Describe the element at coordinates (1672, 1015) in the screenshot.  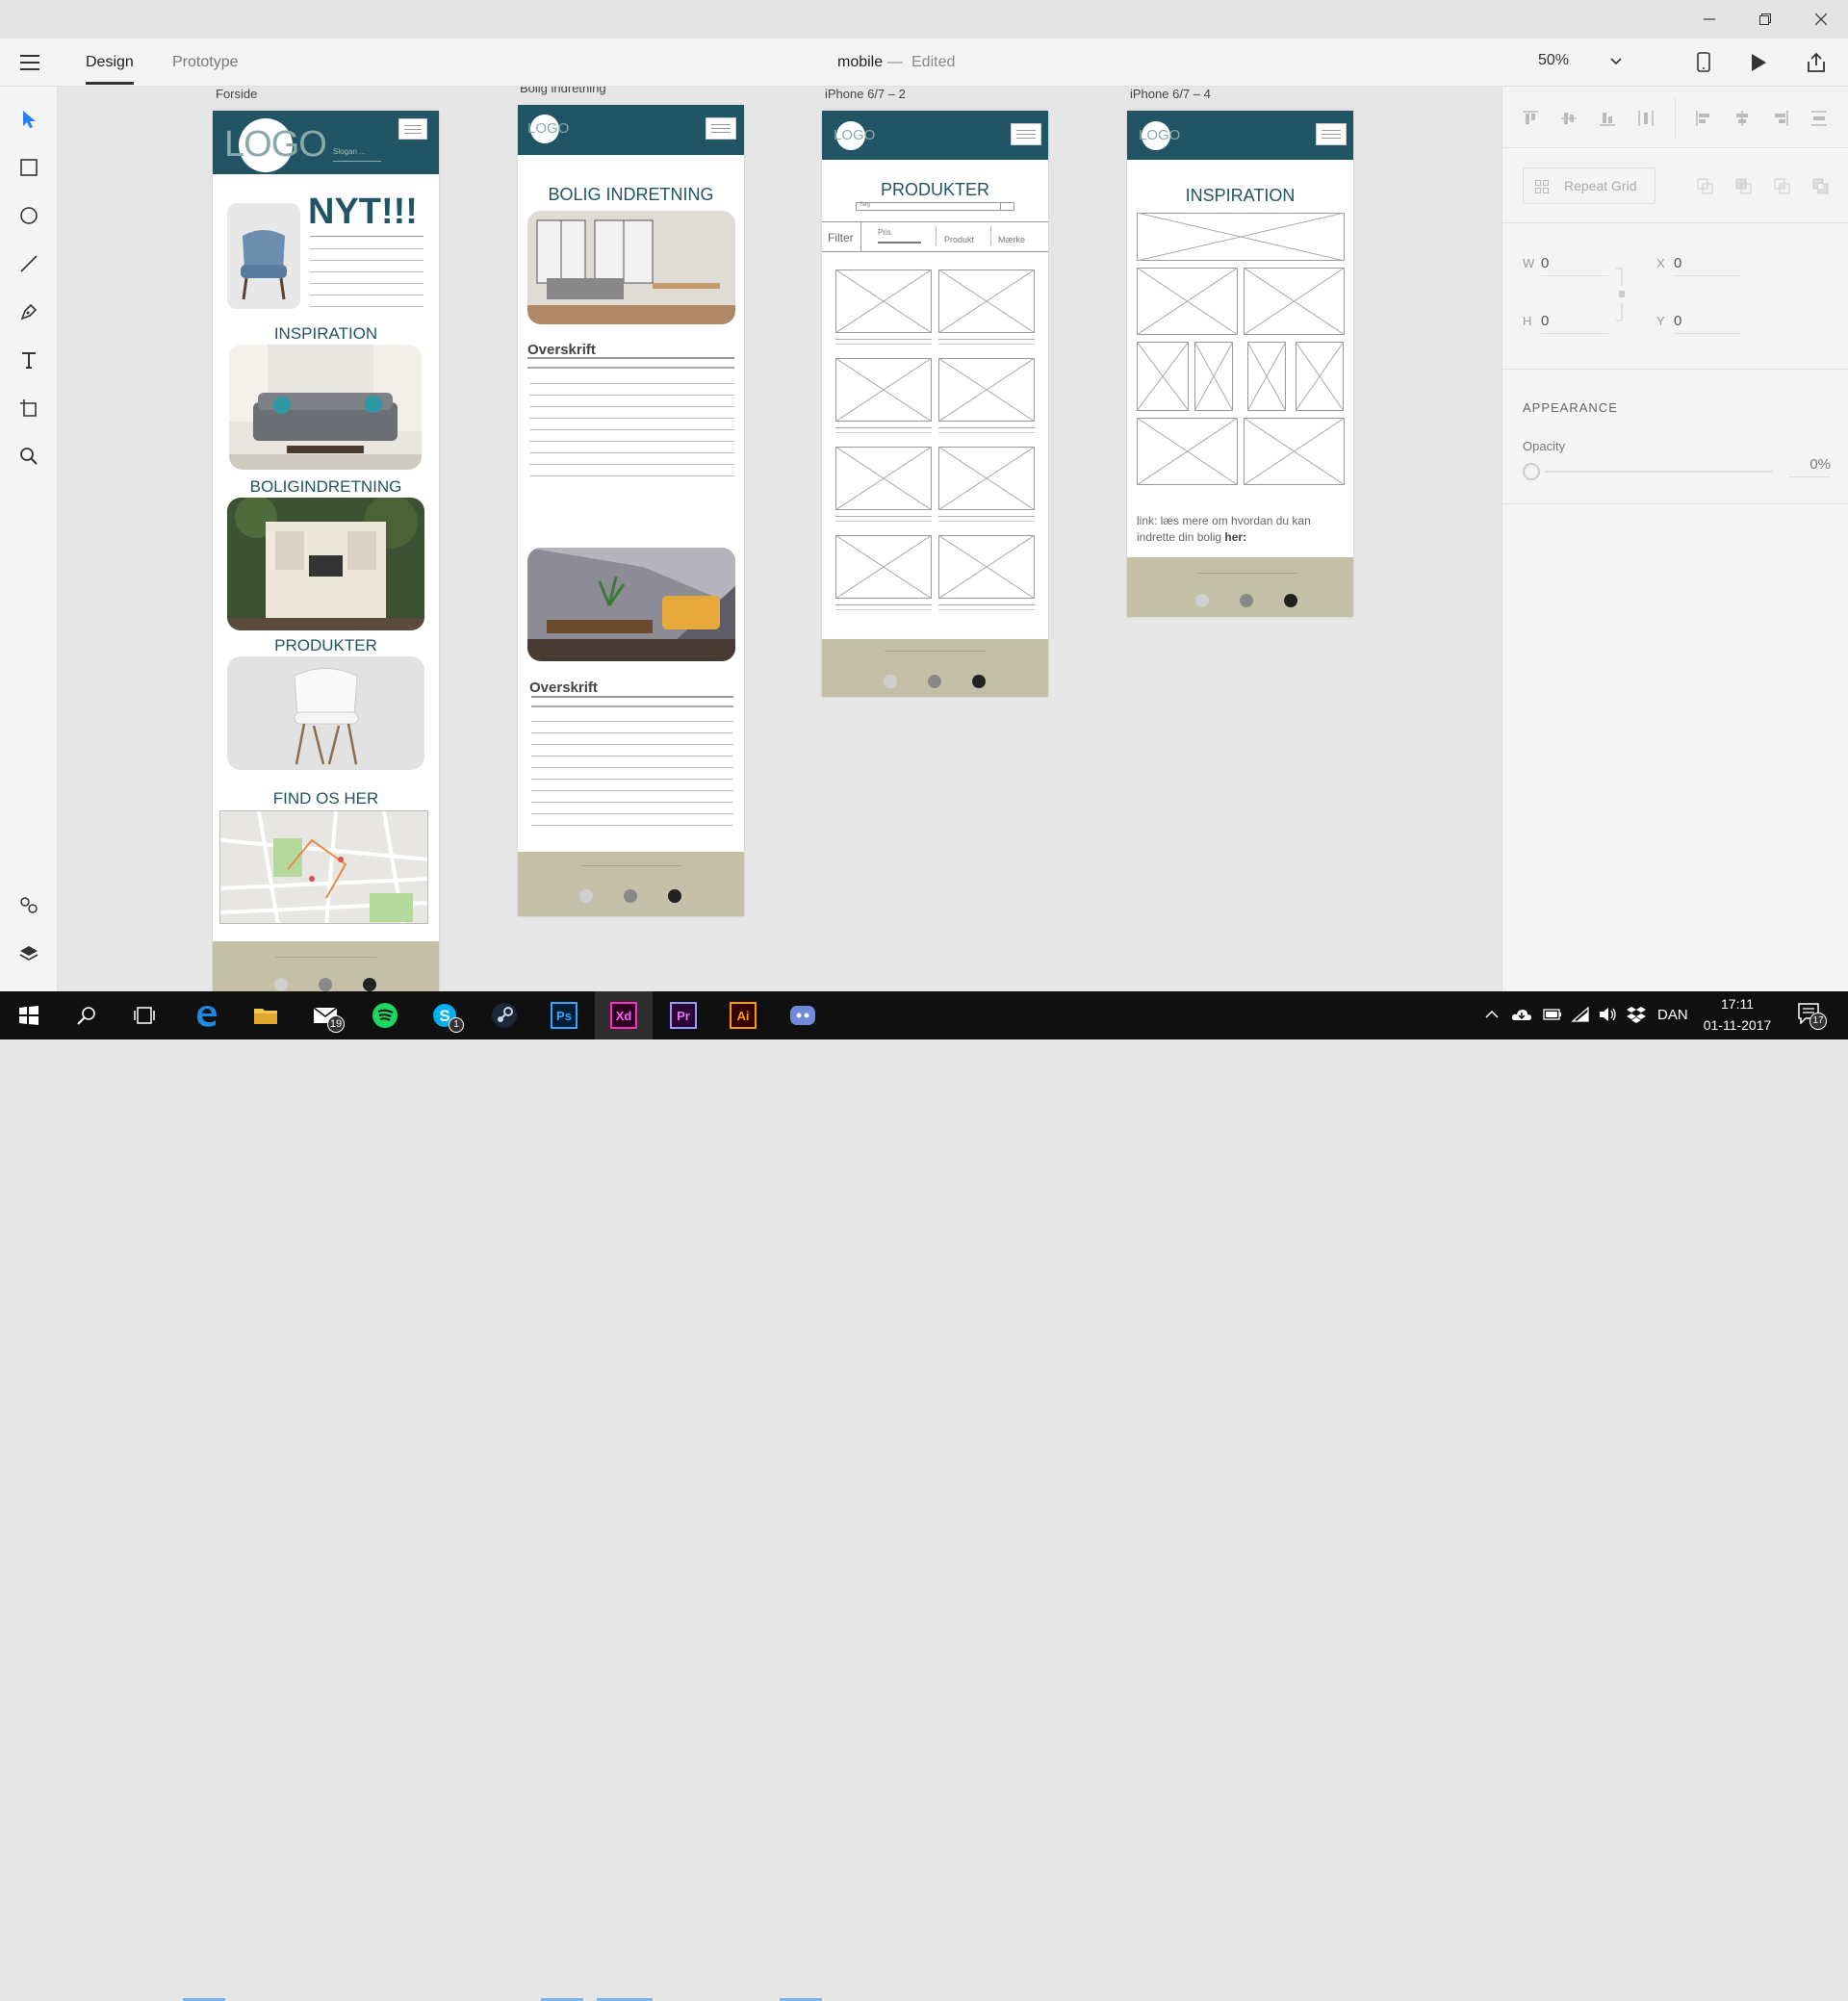
I see `language-indicator: DAN` at that location.